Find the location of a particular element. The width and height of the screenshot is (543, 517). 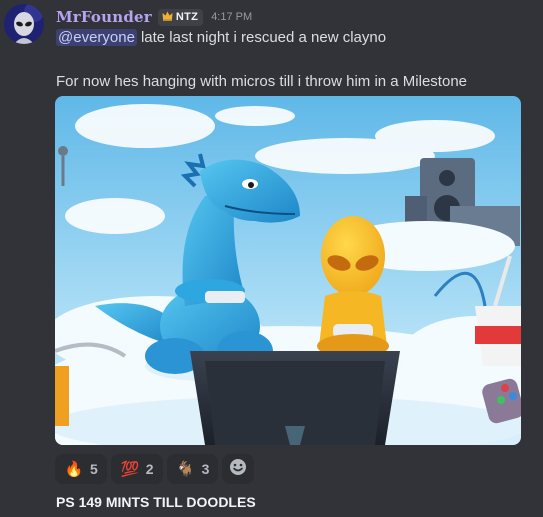

smiley-add-reaction-icon is located at coordinates (238, 469).